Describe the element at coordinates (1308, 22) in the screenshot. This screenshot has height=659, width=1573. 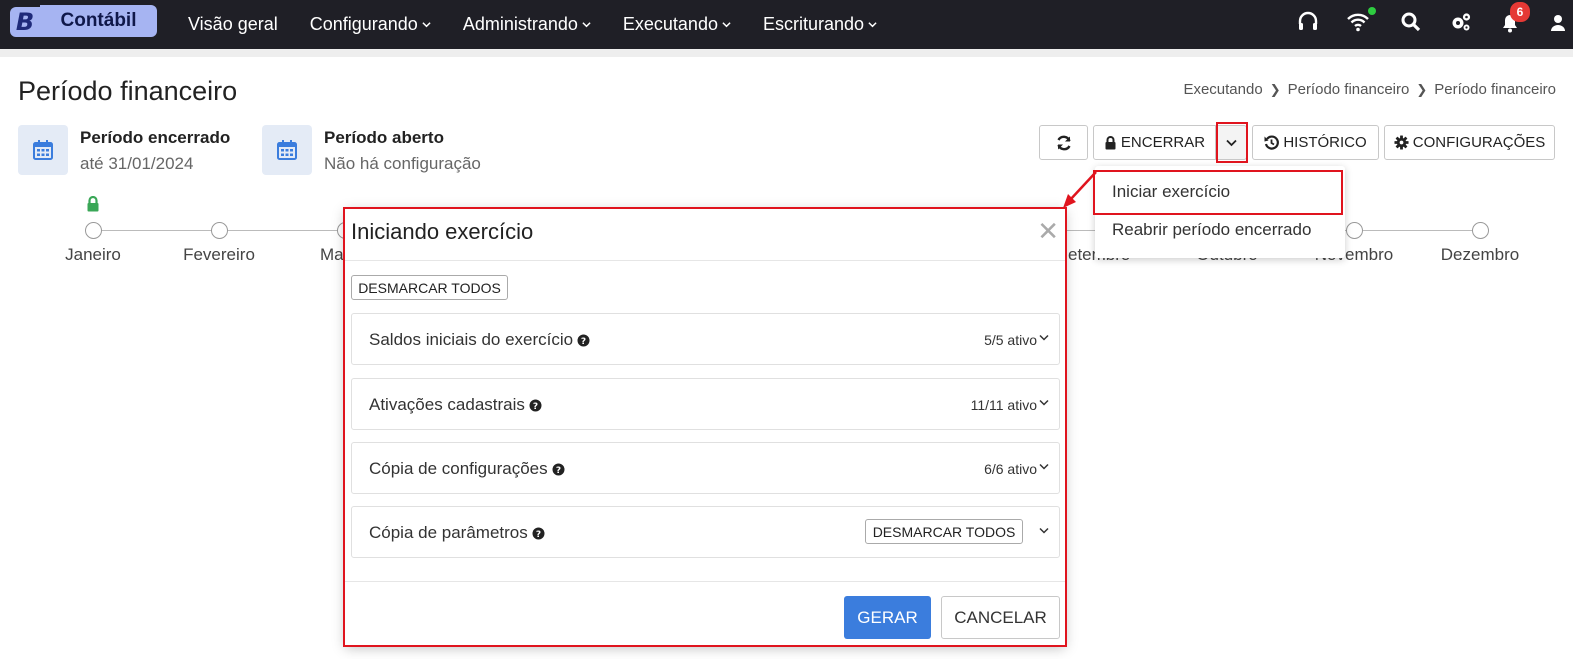
I see `headset-icon` at that location.